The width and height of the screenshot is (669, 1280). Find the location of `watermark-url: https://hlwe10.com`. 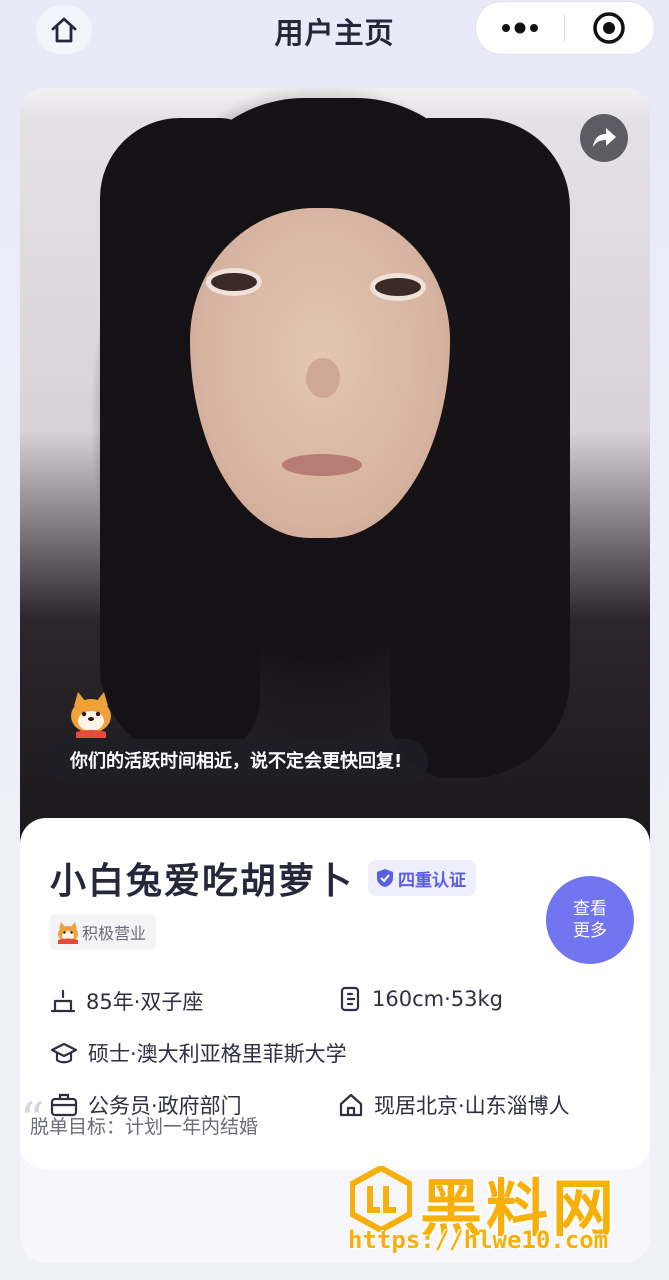

watermark-url: https://hlwe10.com is located at coordinates (478, 1240).